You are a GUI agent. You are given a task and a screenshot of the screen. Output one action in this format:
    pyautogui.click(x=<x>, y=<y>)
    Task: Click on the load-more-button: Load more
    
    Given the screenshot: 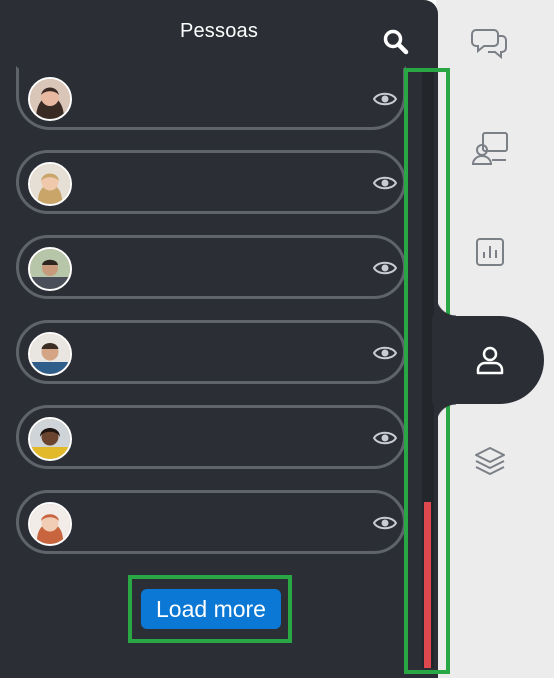 What is the action you would take?
    pyautogui.click(x=211, y=609)
    